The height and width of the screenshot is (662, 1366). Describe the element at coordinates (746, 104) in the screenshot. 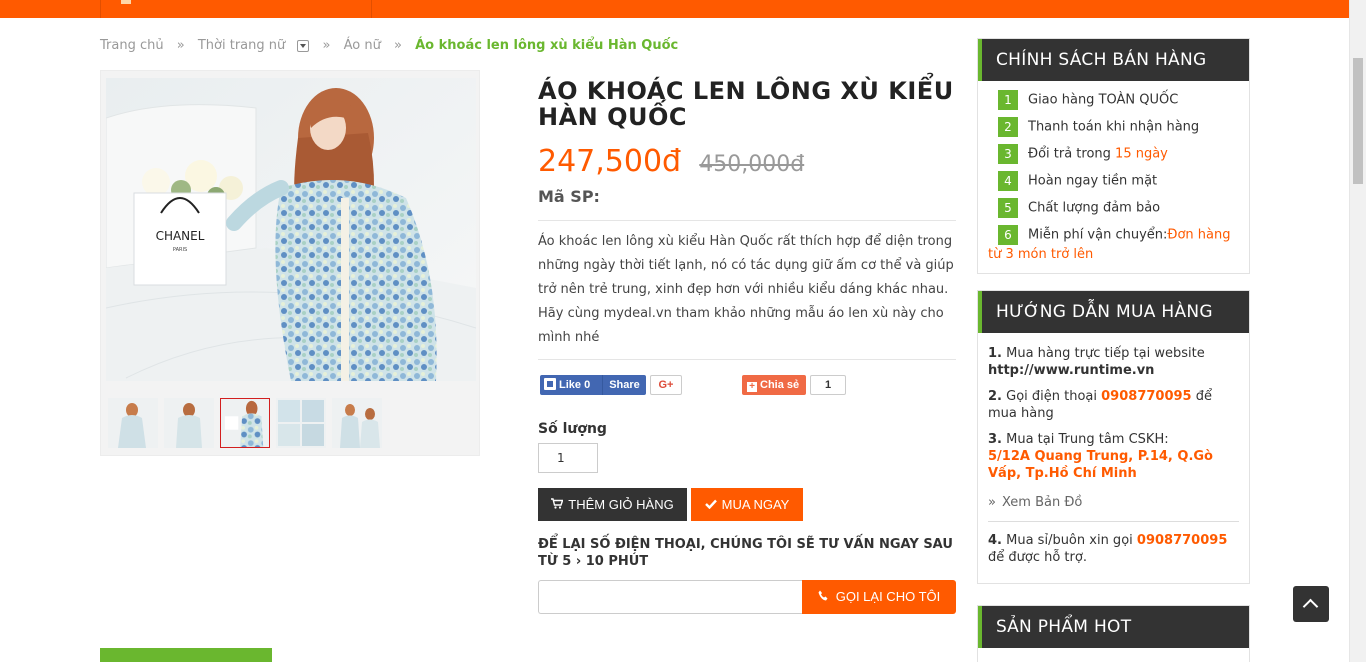

I see `product-title: ÁO KHOÁC LEN LÔNG XÙ KIỂU HÀN QUỐC` at that location.